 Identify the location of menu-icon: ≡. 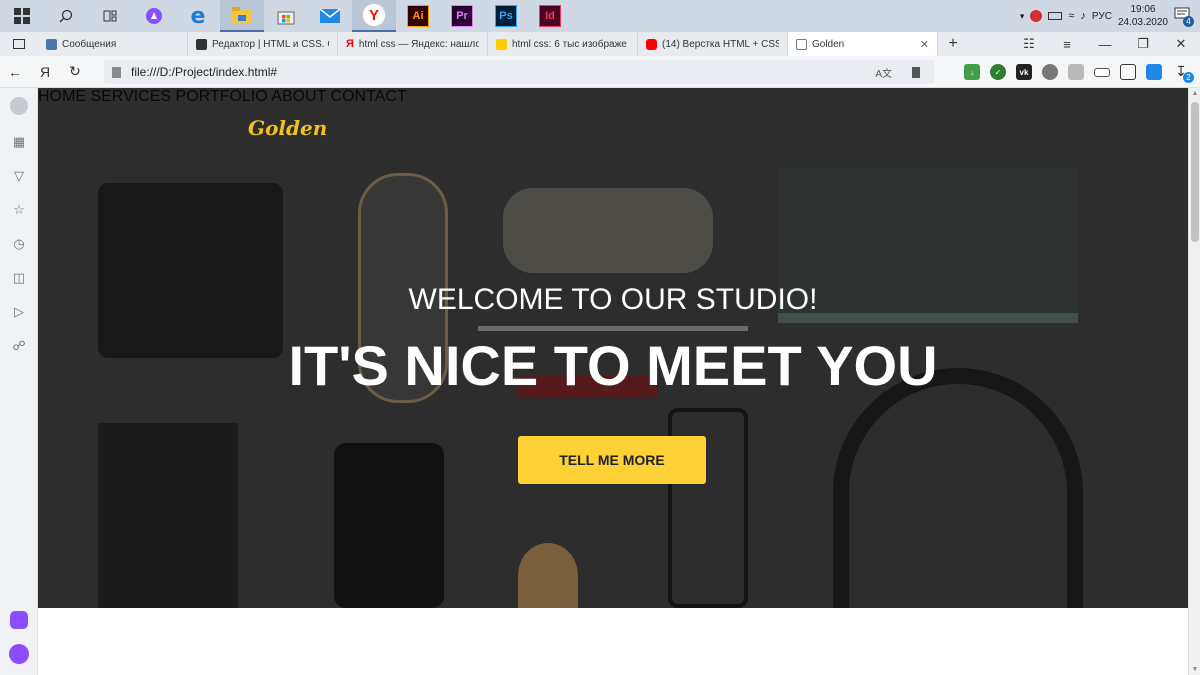
(1067, 44).